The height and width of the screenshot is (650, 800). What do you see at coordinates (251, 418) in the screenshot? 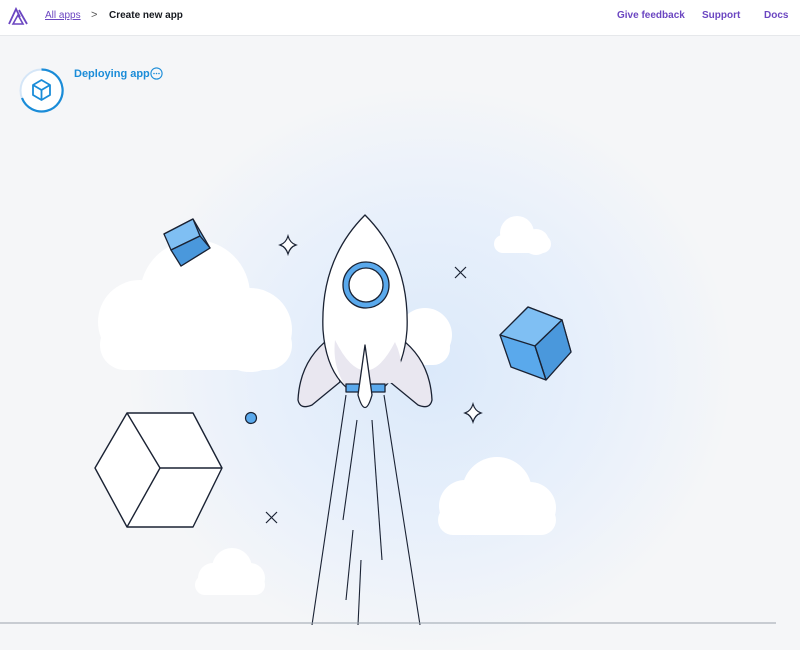
I see `dot-decoration` at bounding box center [251, 418].